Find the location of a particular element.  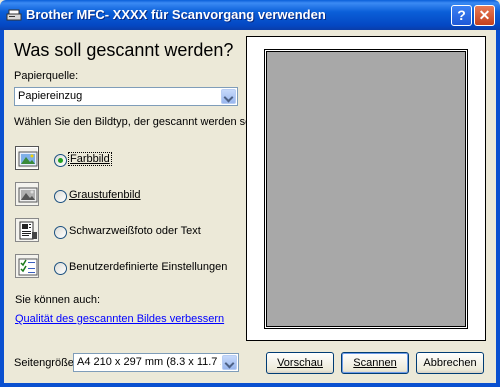

color-photo-label: Farbbild is located at coordinates (90, 159).